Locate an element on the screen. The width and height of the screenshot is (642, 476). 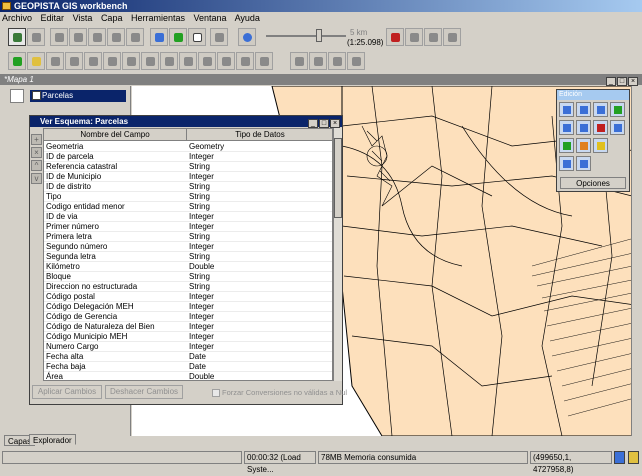
edit-toggle-button is located at coordinates (395, 37).